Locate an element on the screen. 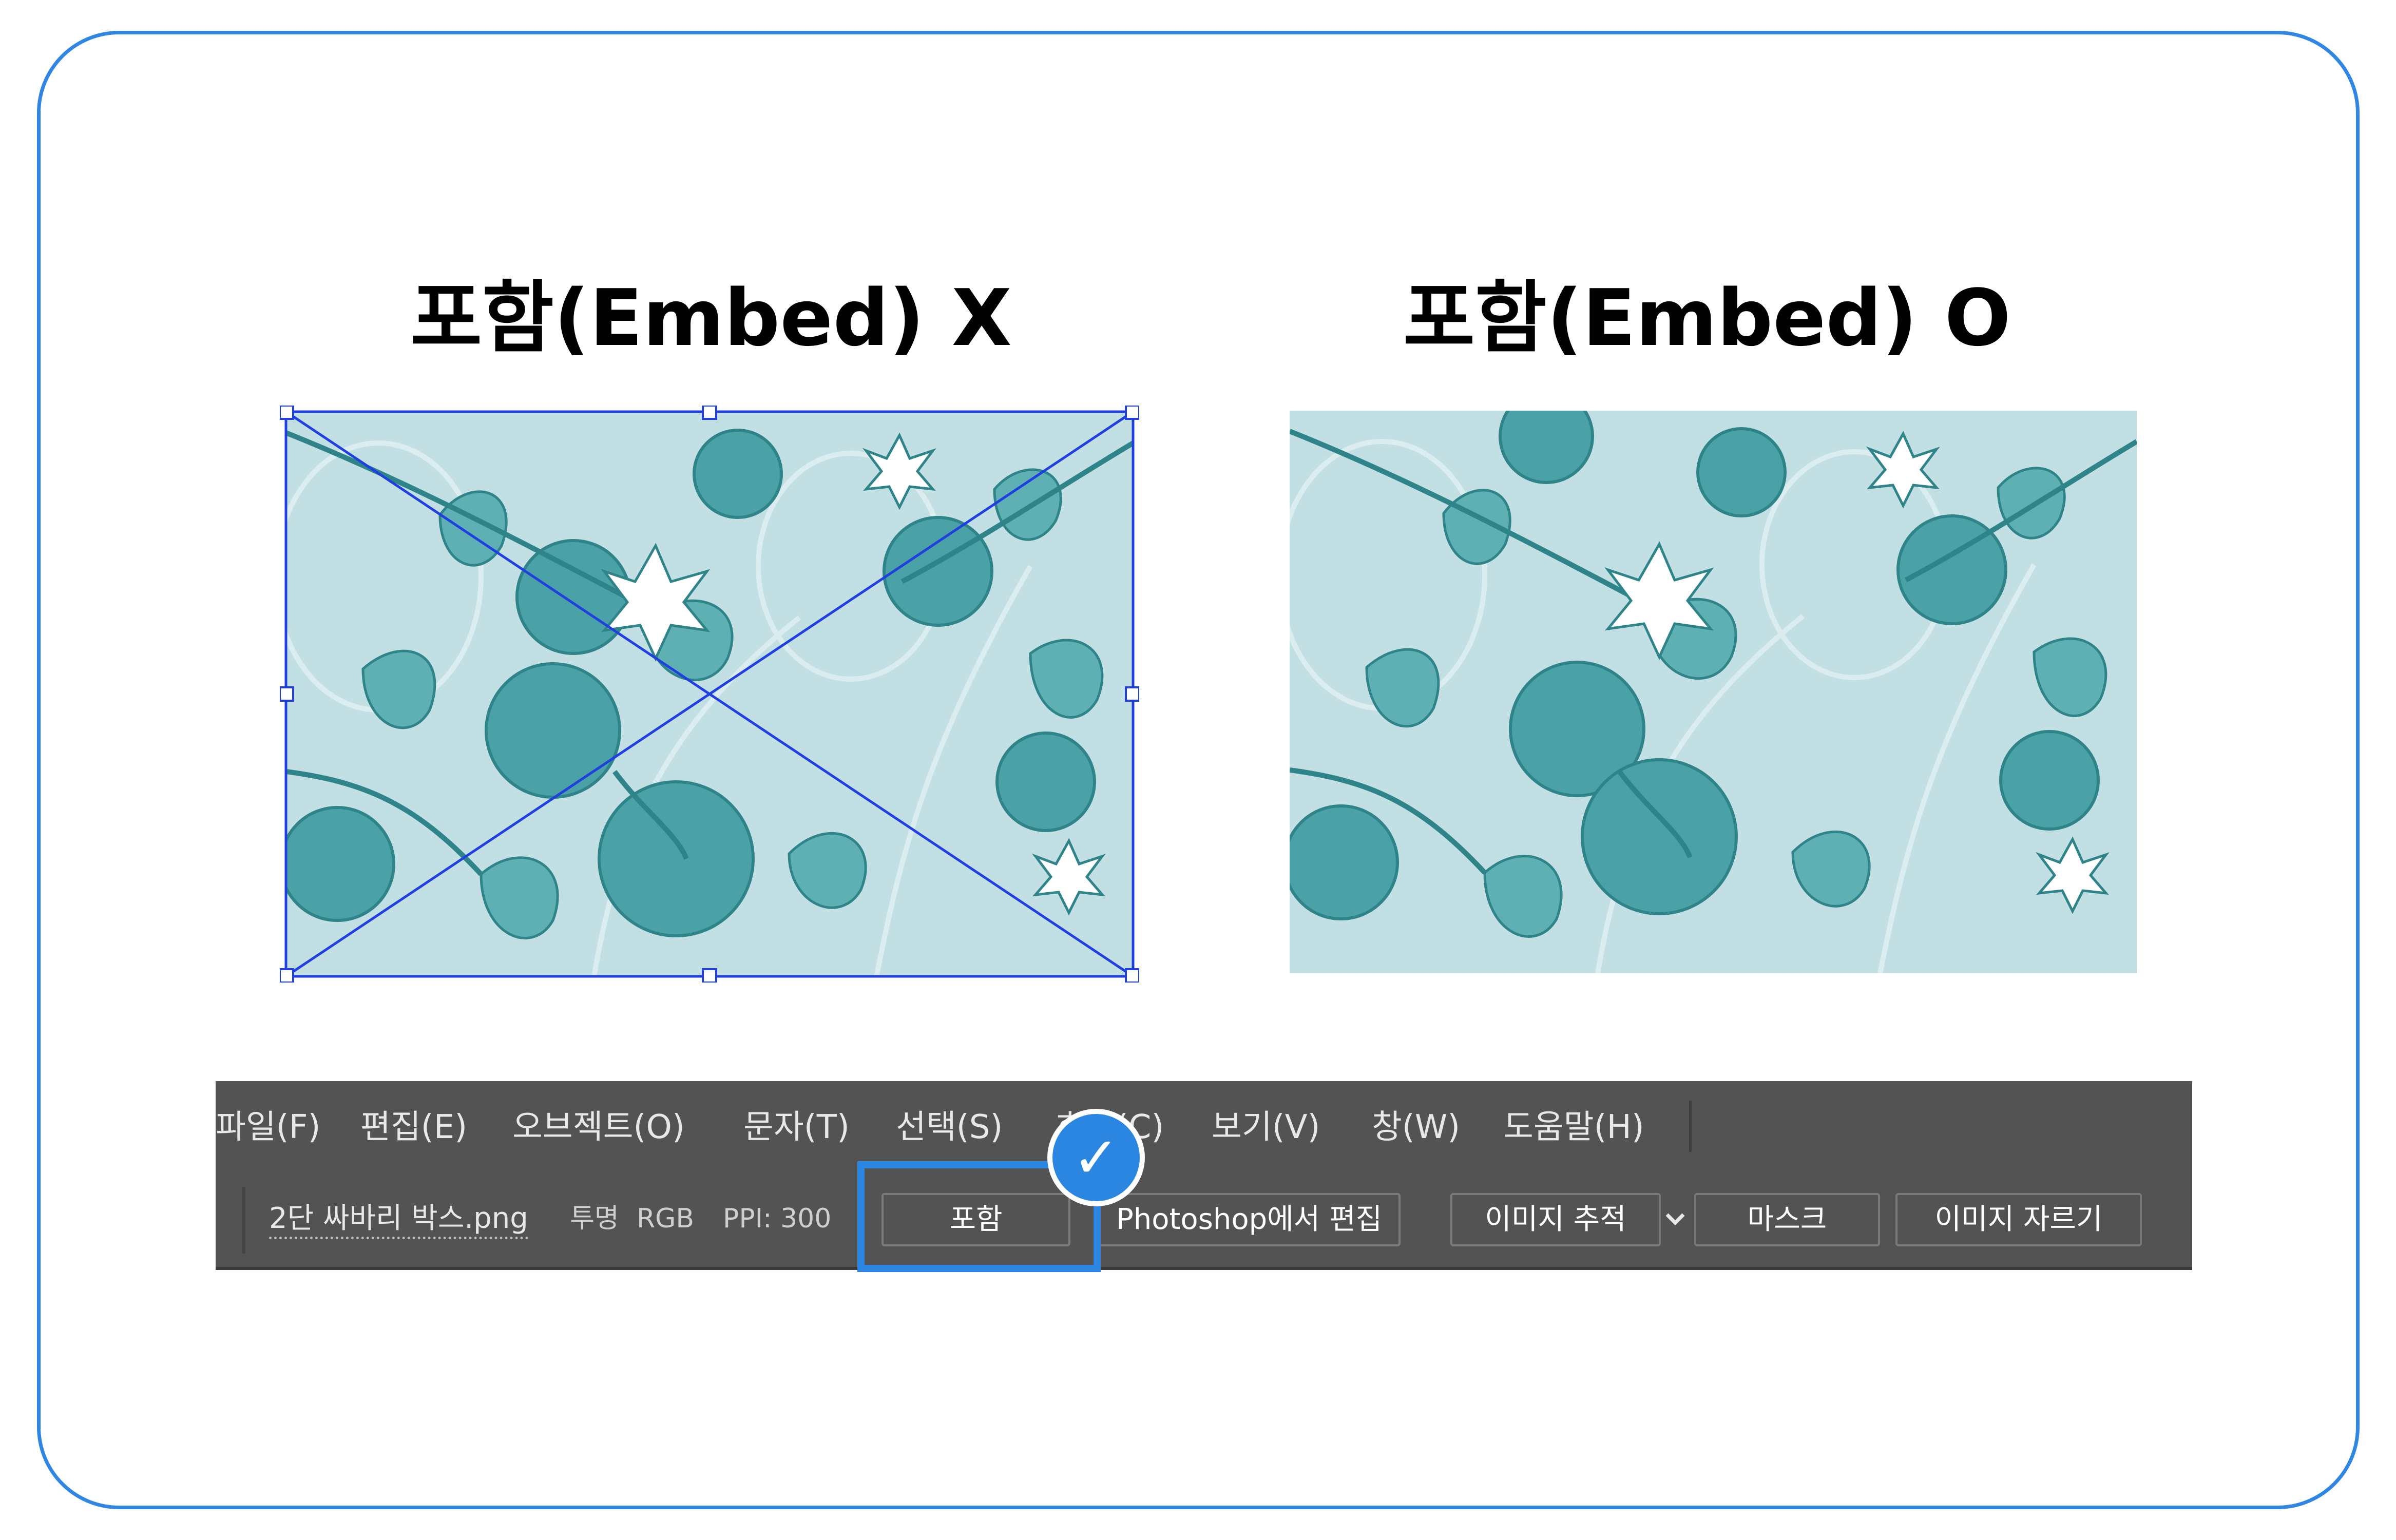 The width and height of the screenshot is (2396, 1540). mask-button: 마스크 is located at coordinates (1787, 1219).